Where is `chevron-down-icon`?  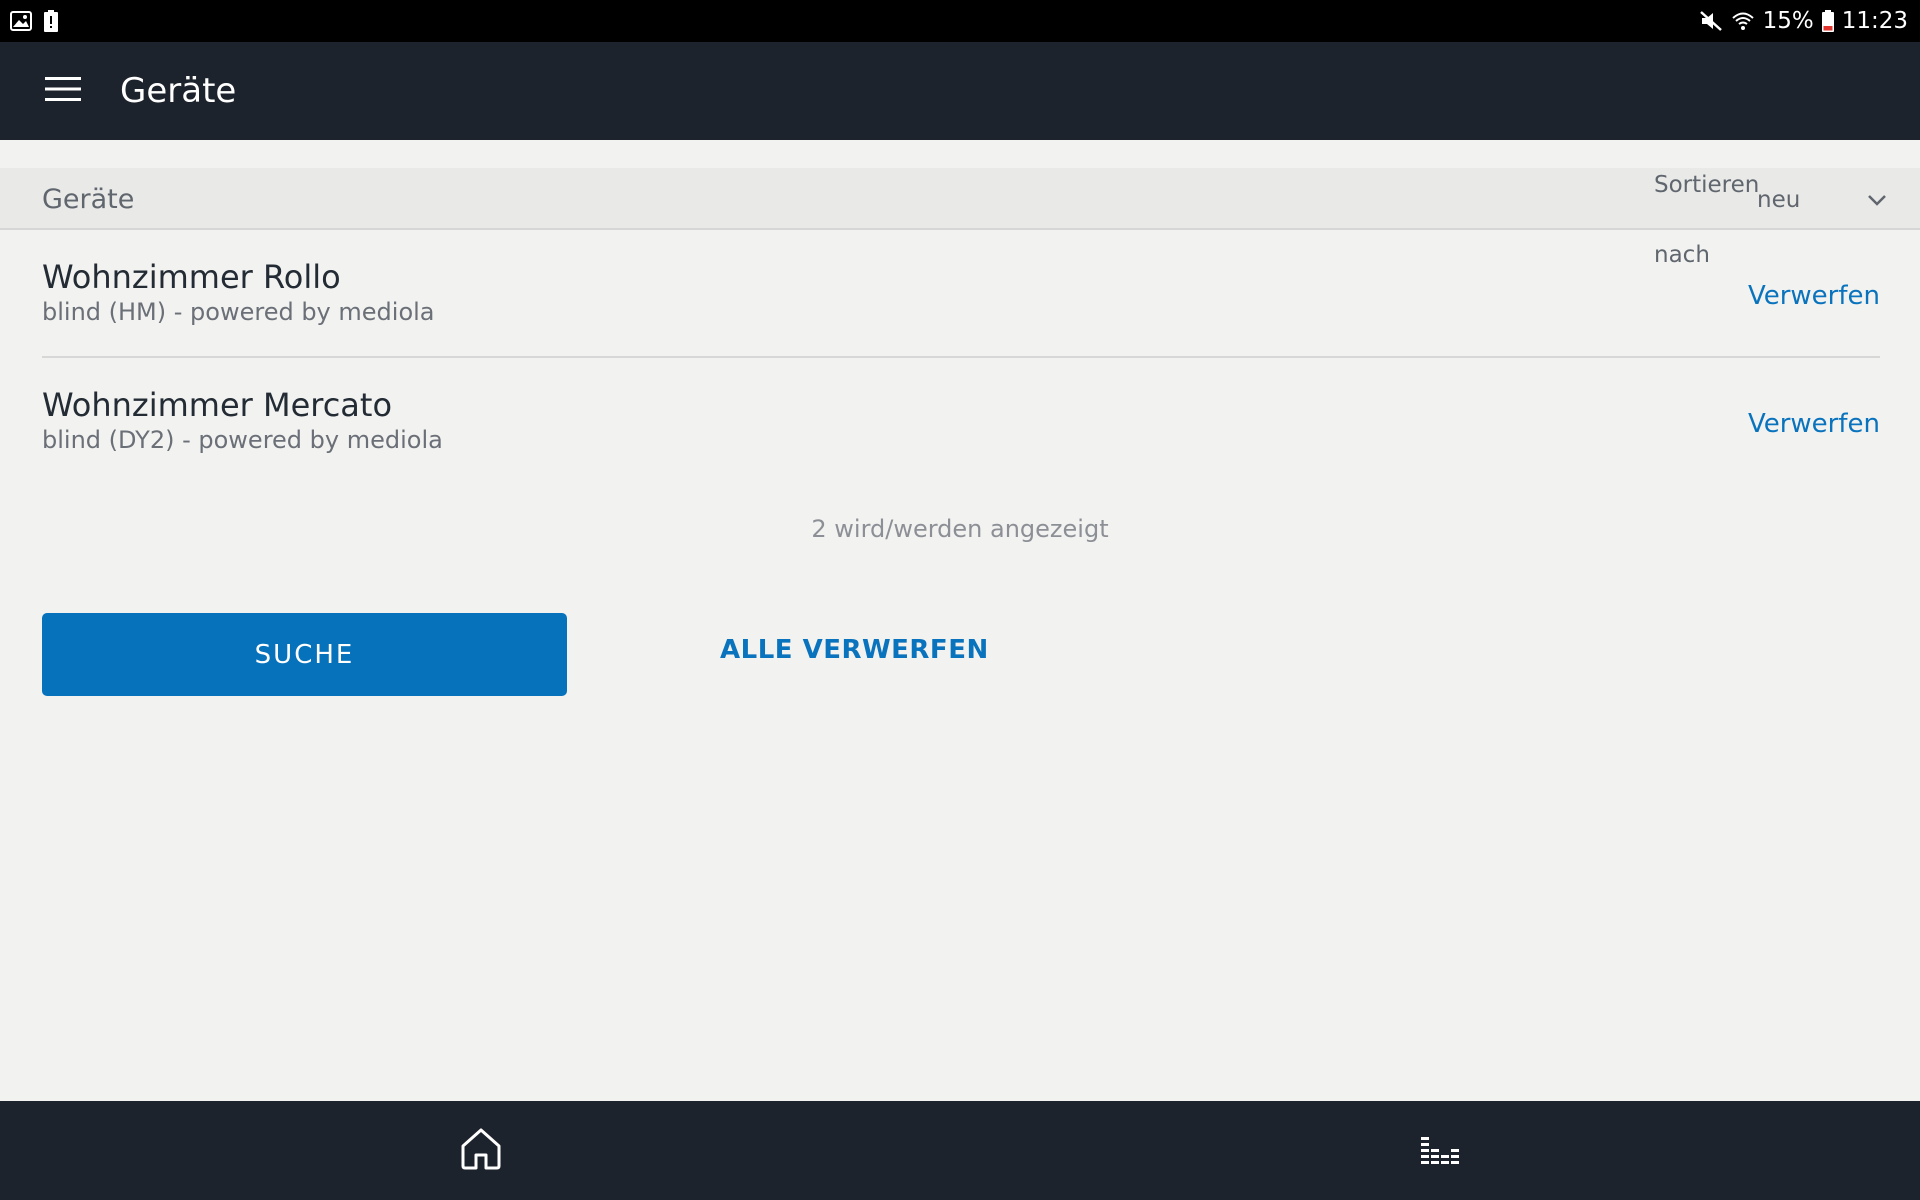
chevron-down-icon is located at coordinates (1877, 200).